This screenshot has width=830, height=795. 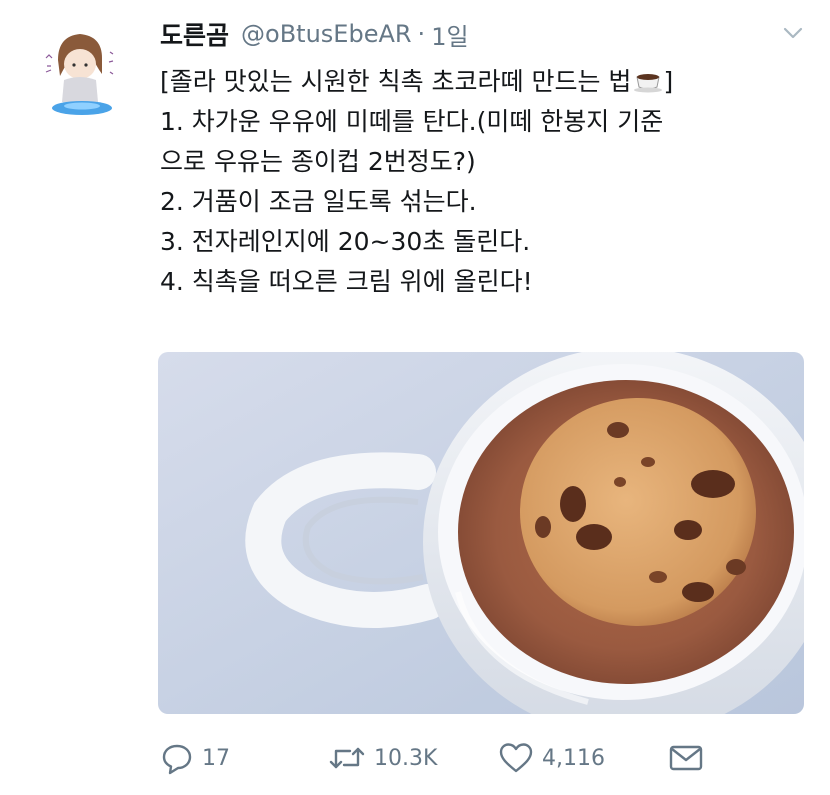 What do you see at coordinates (440, 758) in the screenshot?
I see `tweet-actions: 17 10.3K 4,116` at bounding box center [440, 758].